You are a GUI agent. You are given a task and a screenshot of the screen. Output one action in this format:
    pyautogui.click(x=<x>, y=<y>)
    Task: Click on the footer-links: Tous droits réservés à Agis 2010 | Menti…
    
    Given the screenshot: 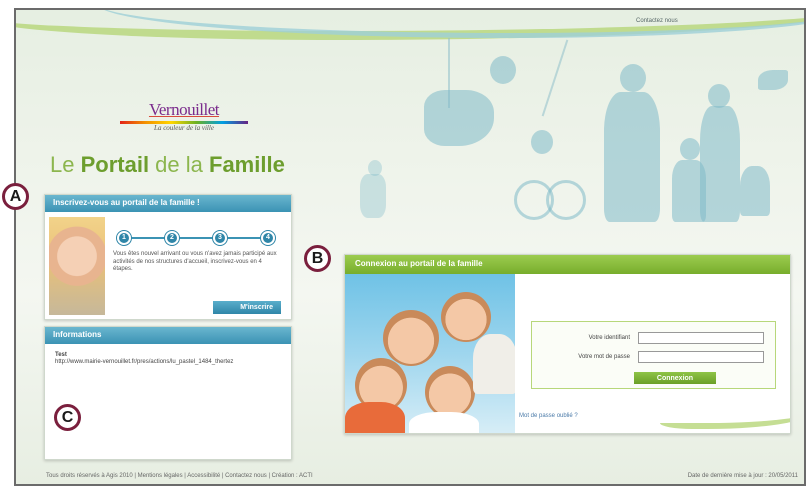 What is the action you would take?
    pyautogui.click(x=179, y=476)
    